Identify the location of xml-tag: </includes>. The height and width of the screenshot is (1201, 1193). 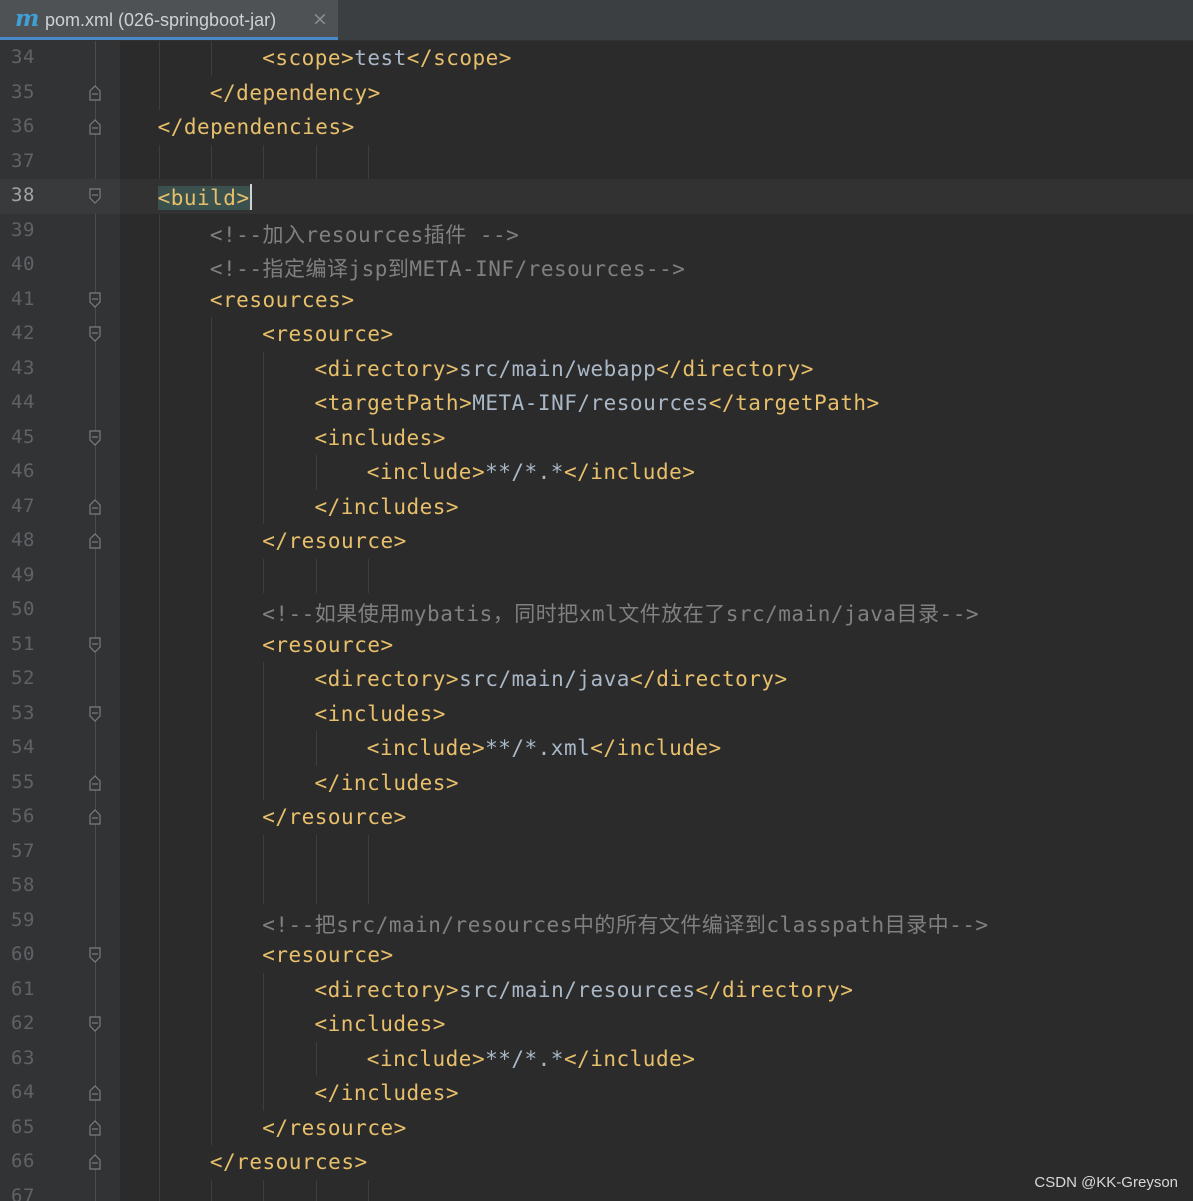
(387, 1093).